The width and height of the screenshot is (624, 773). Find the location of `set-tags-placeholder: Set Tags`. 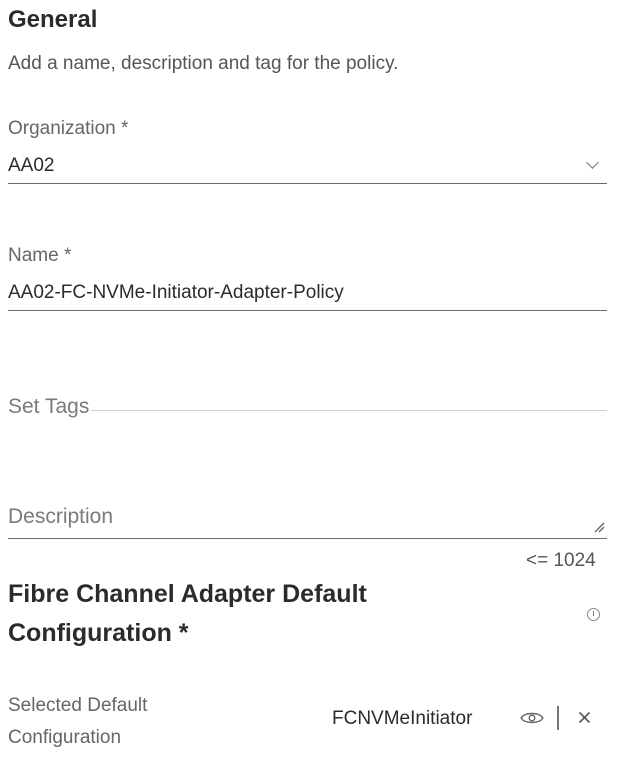

set-tags-placeholder: Set Tags is located at coordinates (50, 407).